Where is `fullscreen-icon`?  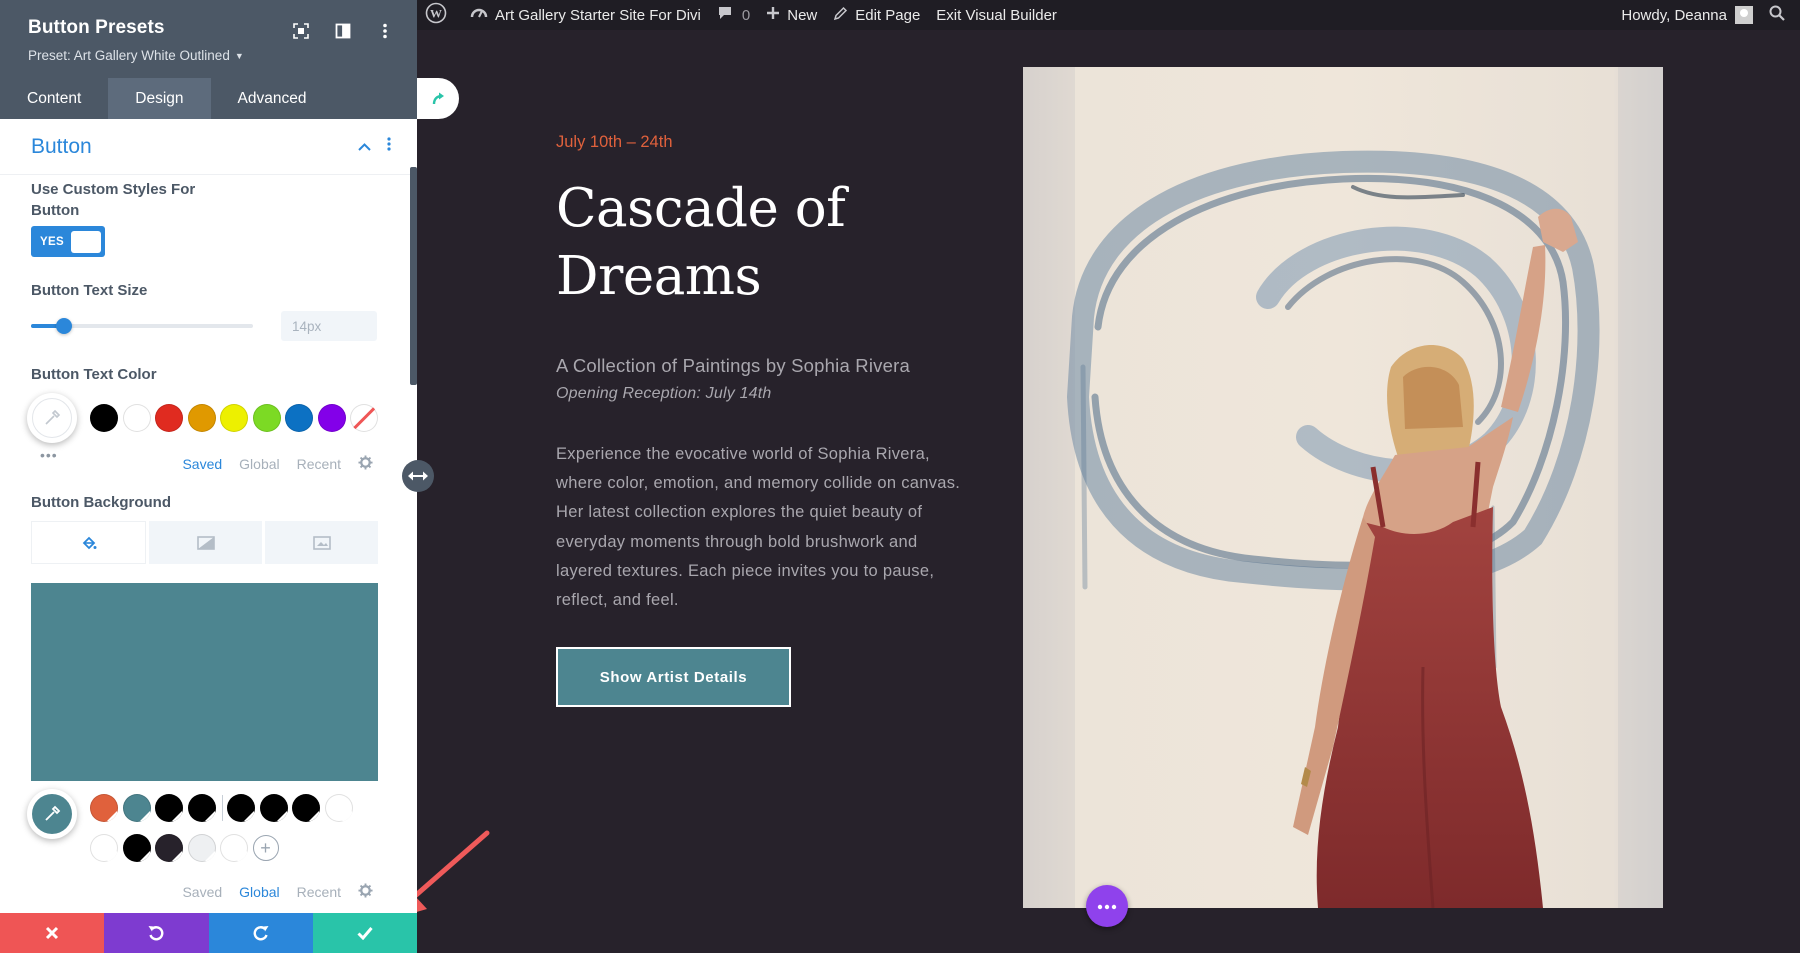
fullscreen-icon is located at coordinates (301, 31).